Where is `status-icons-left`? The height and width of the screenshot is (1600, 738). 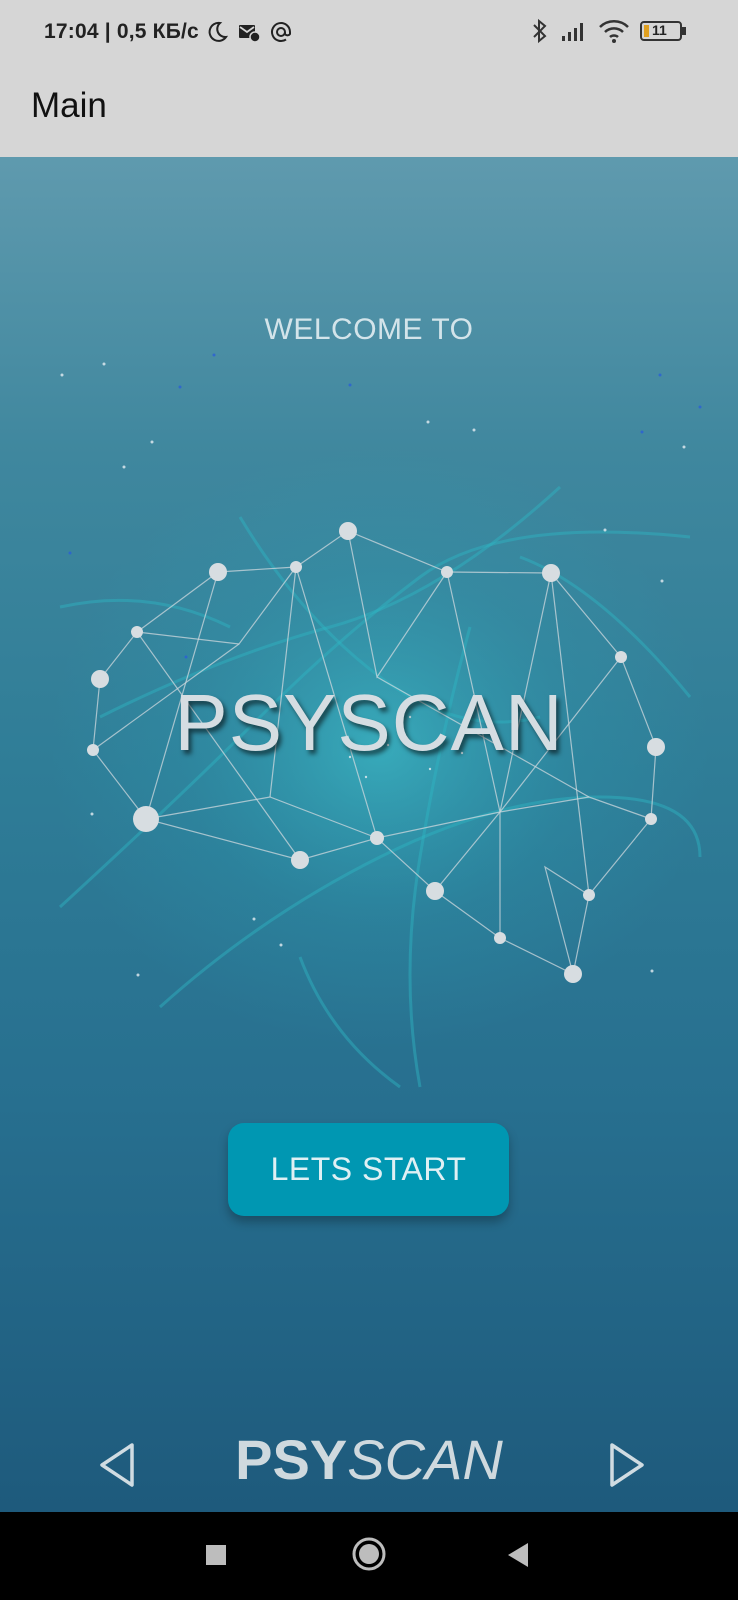
status-icons-left is located at coordinates (249, 32).